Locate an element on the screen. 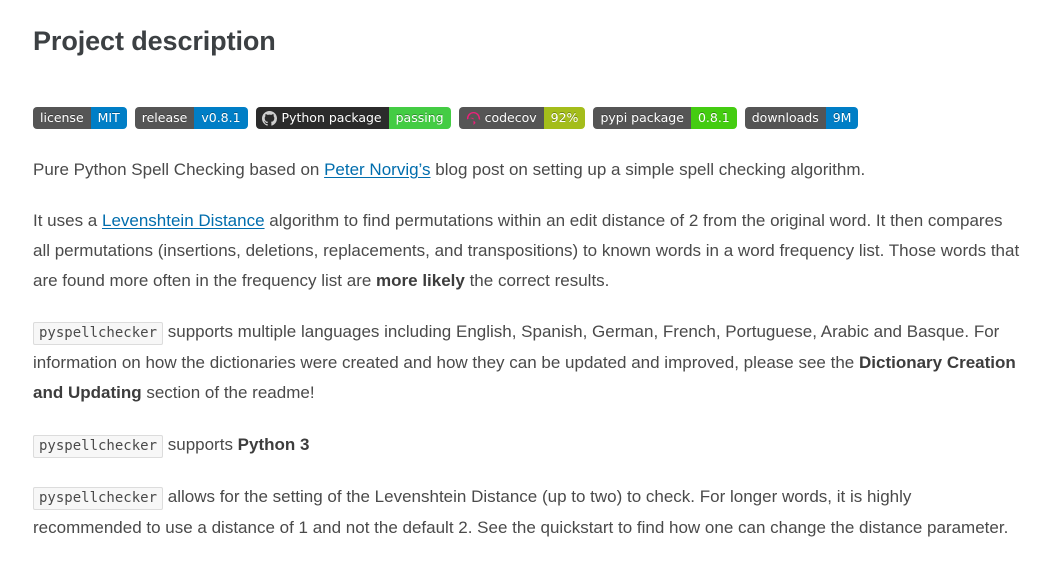 Image resolution: width=1057 pixels, height=576 pixels. paragraph-languages-text-b: section of the readme! is located at coordinates (228, 392).